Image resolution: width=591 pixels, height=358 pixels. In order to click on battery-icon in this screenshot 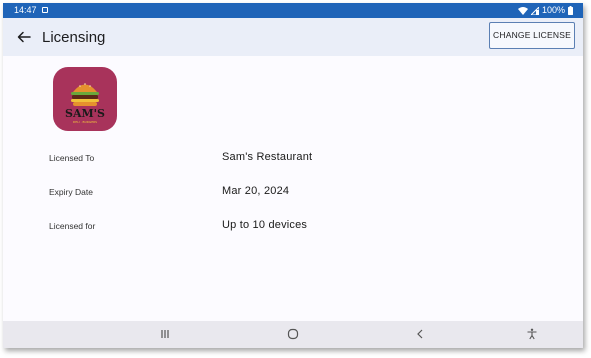, I will do `click(570, 10)`.